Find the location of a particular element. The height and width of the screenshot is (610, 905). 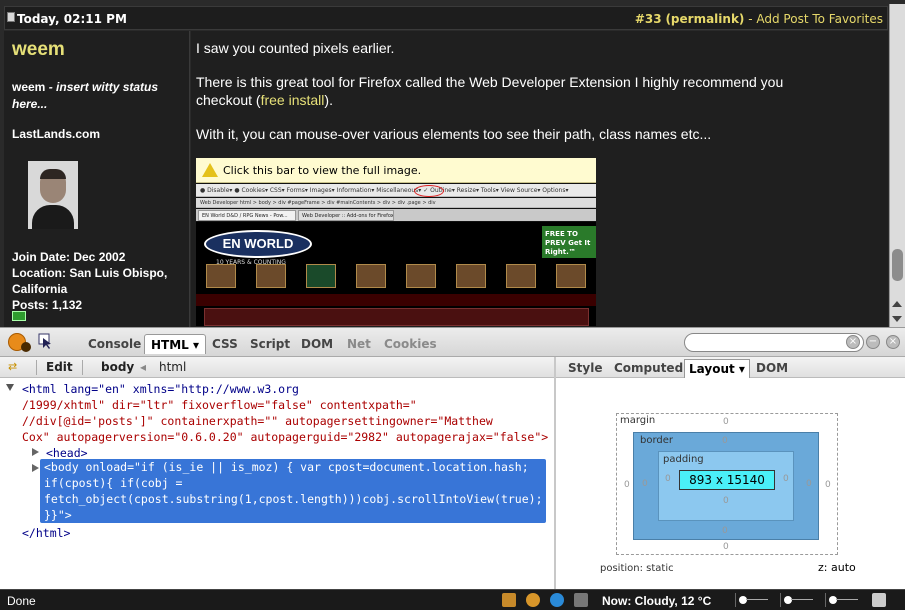

margin-label: margin is located at coordinates (638, 420).